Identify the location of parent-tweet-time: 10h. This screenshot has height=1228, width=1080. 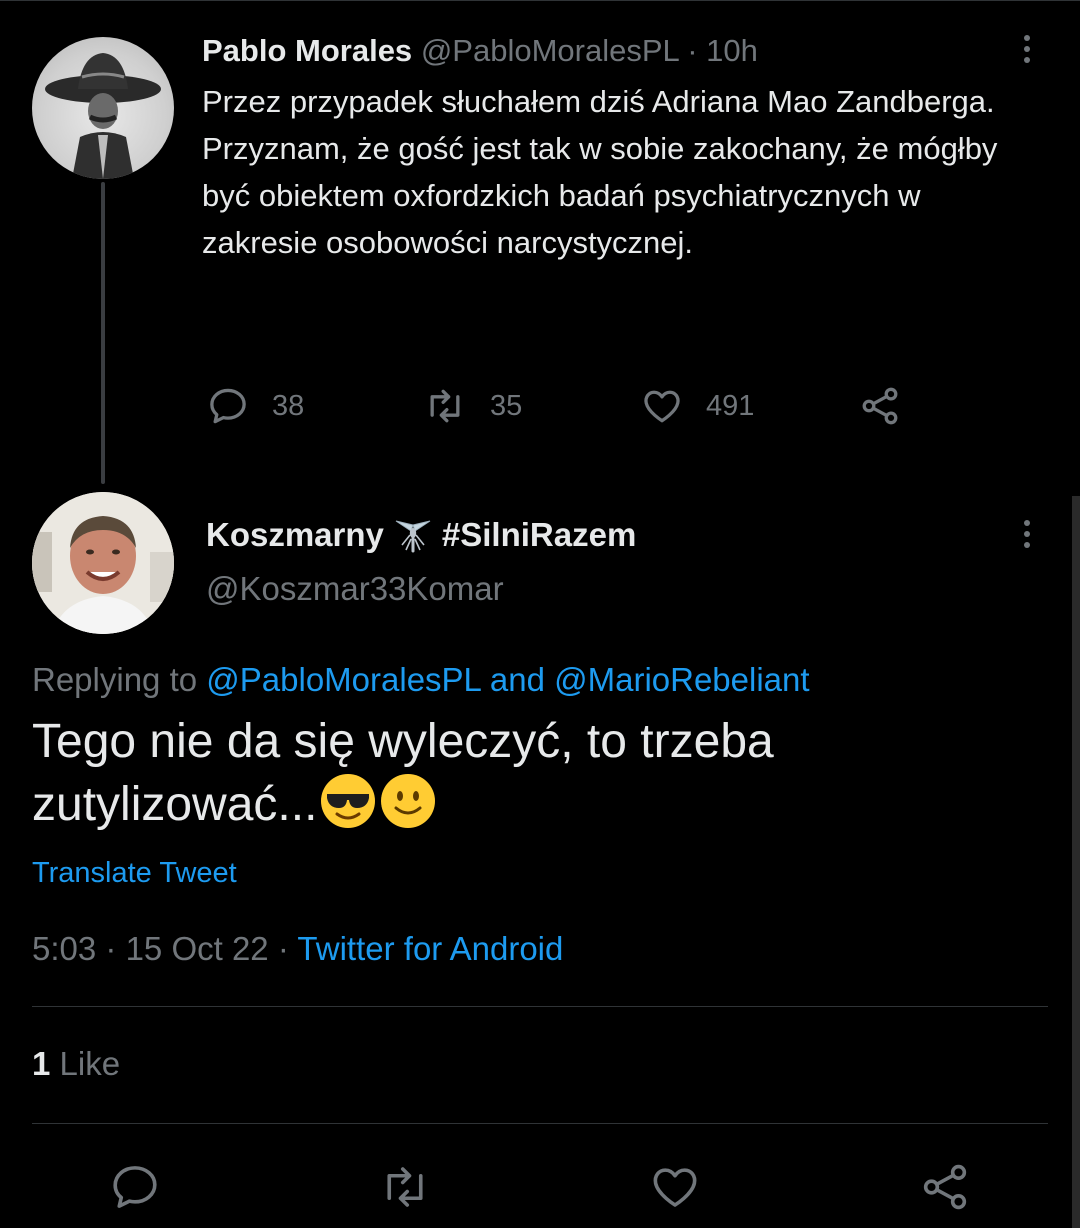
(732, 50).